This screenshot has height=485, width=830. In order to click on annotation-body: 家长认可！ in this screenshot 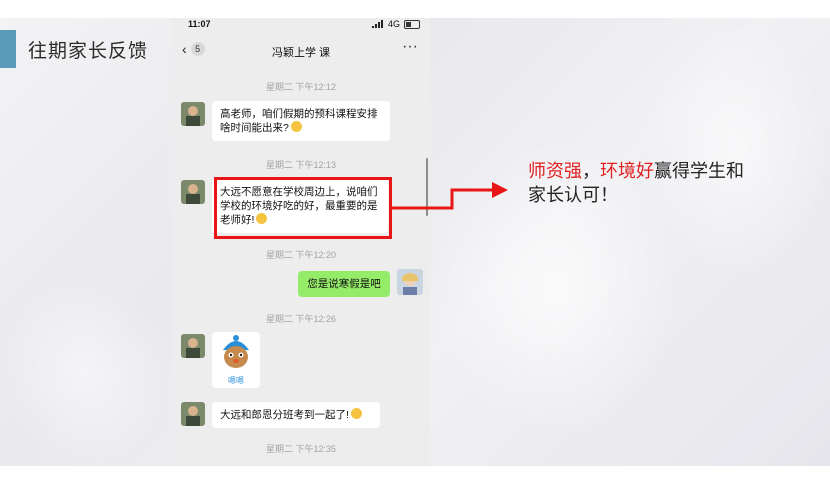, I will do `click(573, 195)`.